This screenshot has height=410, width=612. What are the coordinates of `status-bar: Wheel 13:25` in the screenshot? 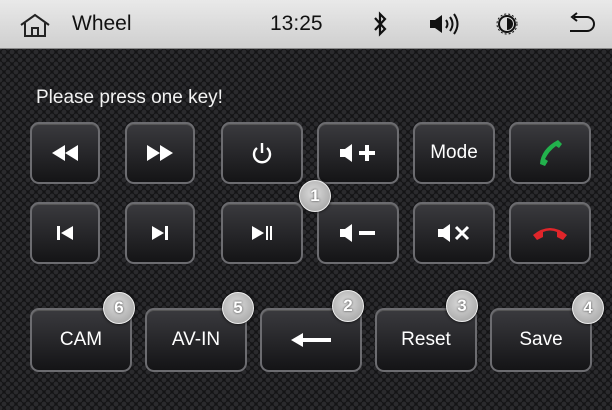 It's located at (306, 24).